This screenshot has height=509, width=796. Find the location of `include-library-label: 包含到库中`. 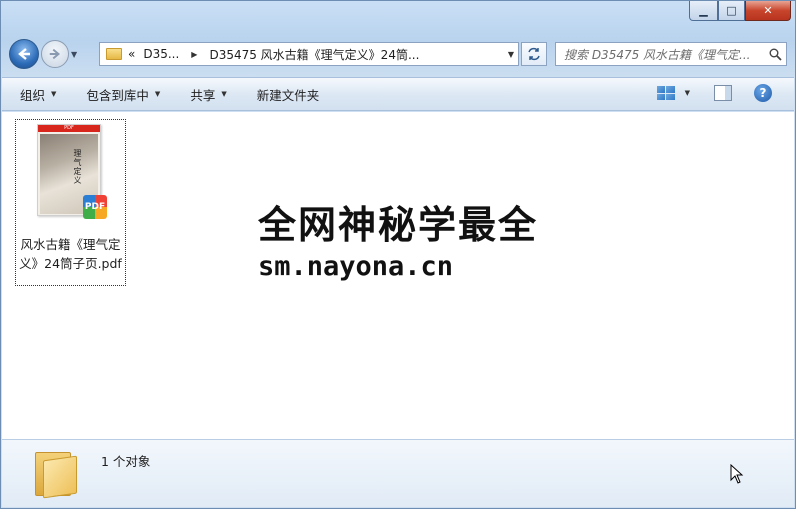

include-library-label: 包含到库中 is located at coordinates (117, 95).